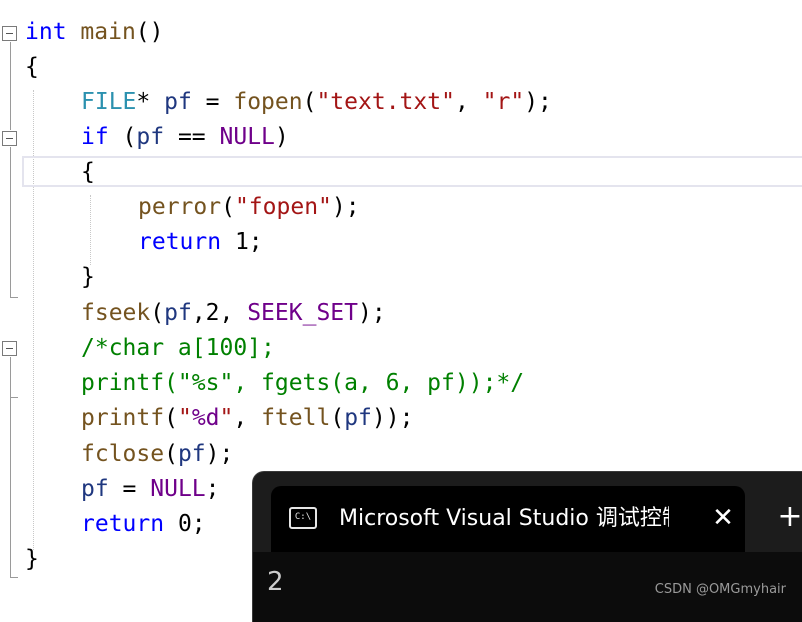 Image resolution: width=802 pixels, height=622 pixels. What do you see at coordinates (9, 138) in the screenshot?
I see `fold-toggle-if` at bounding box center [9, 138].